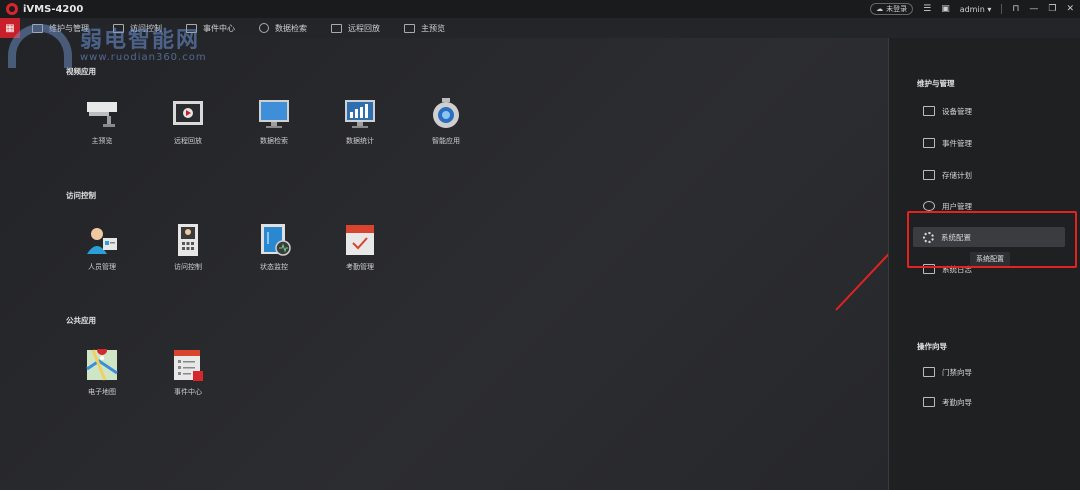 Image resolution: width=1080 pixels, height=490 pixels. Describe the element at coordinates (945, 9) in the screenshot. I see `image-icon: ▣` at that location.